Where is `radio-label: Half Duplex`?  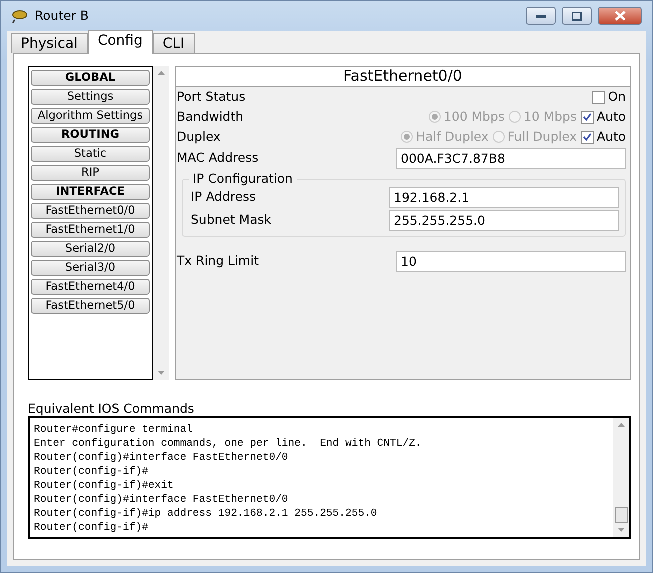 radio-label: Half Duplex is located at coordinates (452, 137).